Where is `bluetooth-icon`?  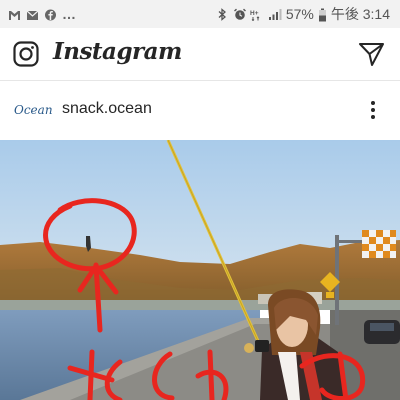
bluetooth-icon is located at coordinates (222, 14).